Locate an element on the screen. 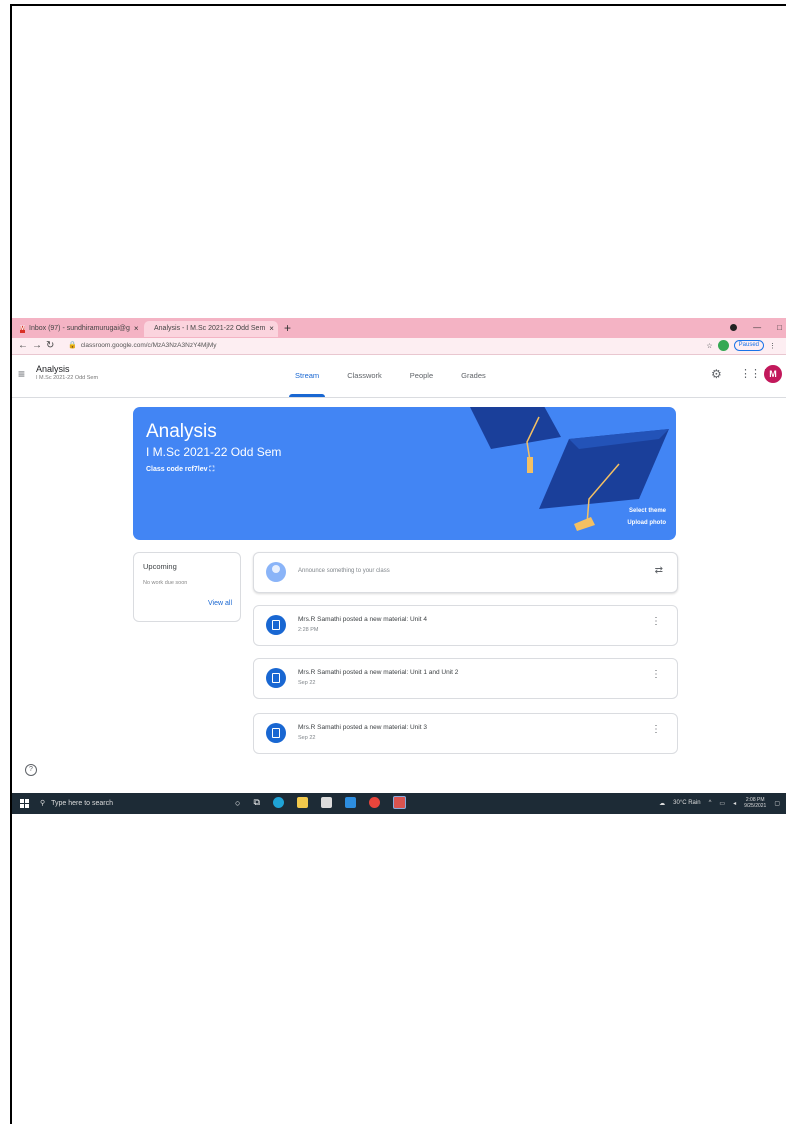 This screenshot has height=1124, width=786. tray-chevron-icon: ^ is located at coordinates (710, 803).